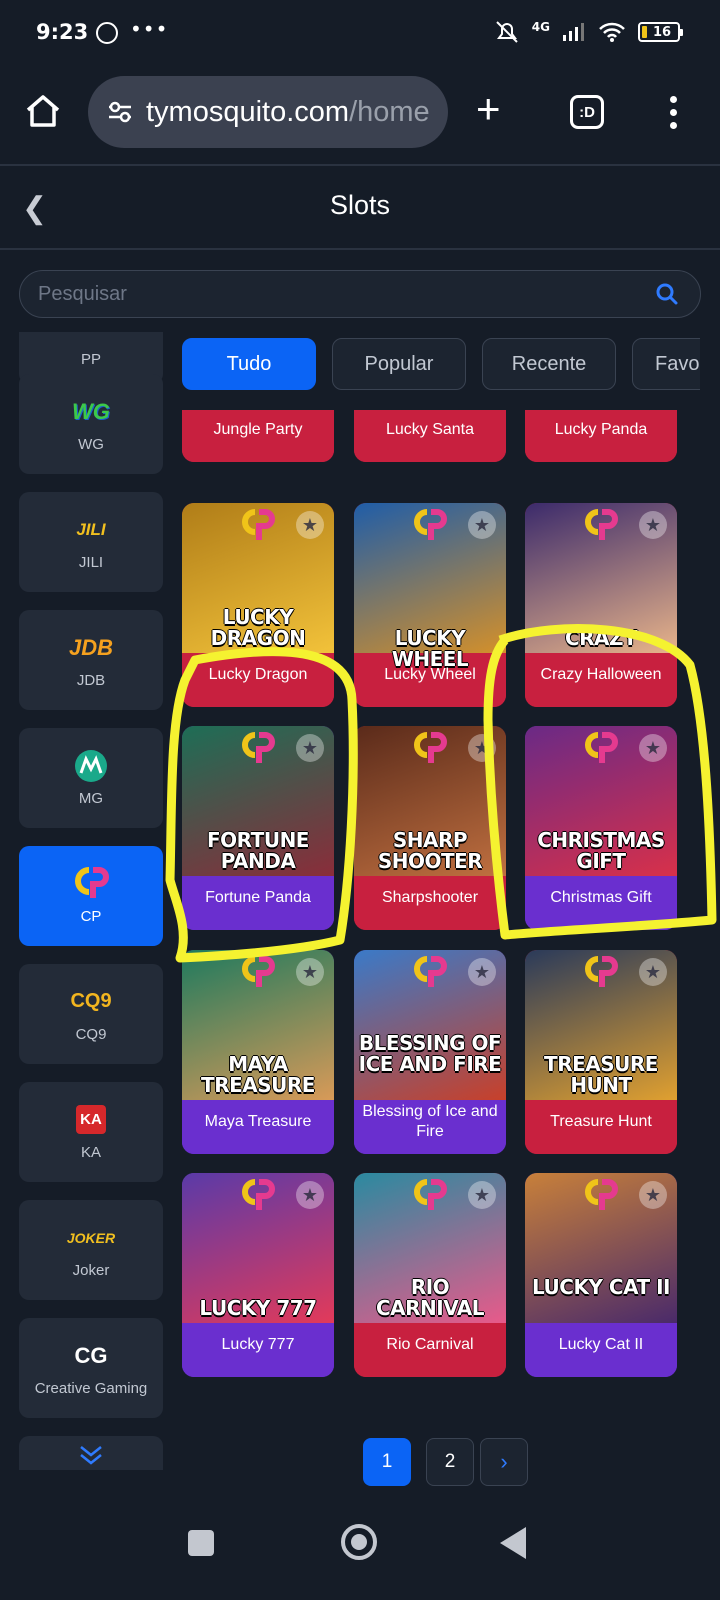  What do you see at coordinates (258, 828) in the screenshot?
I see `game-card: ★ FORTUNE PANDA Fortune Panda` at bounding box center [258, 828].